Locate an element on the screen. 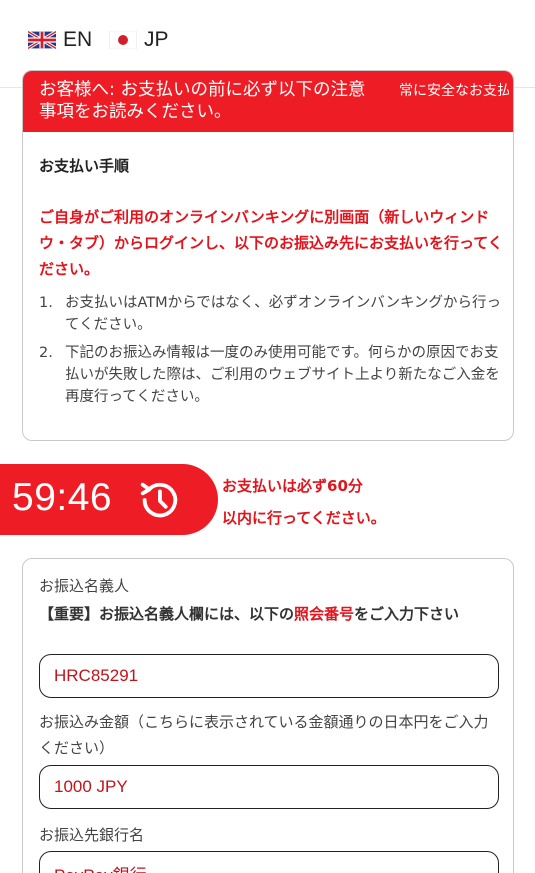  step-number: 1. is located at coordinates (46, 303).